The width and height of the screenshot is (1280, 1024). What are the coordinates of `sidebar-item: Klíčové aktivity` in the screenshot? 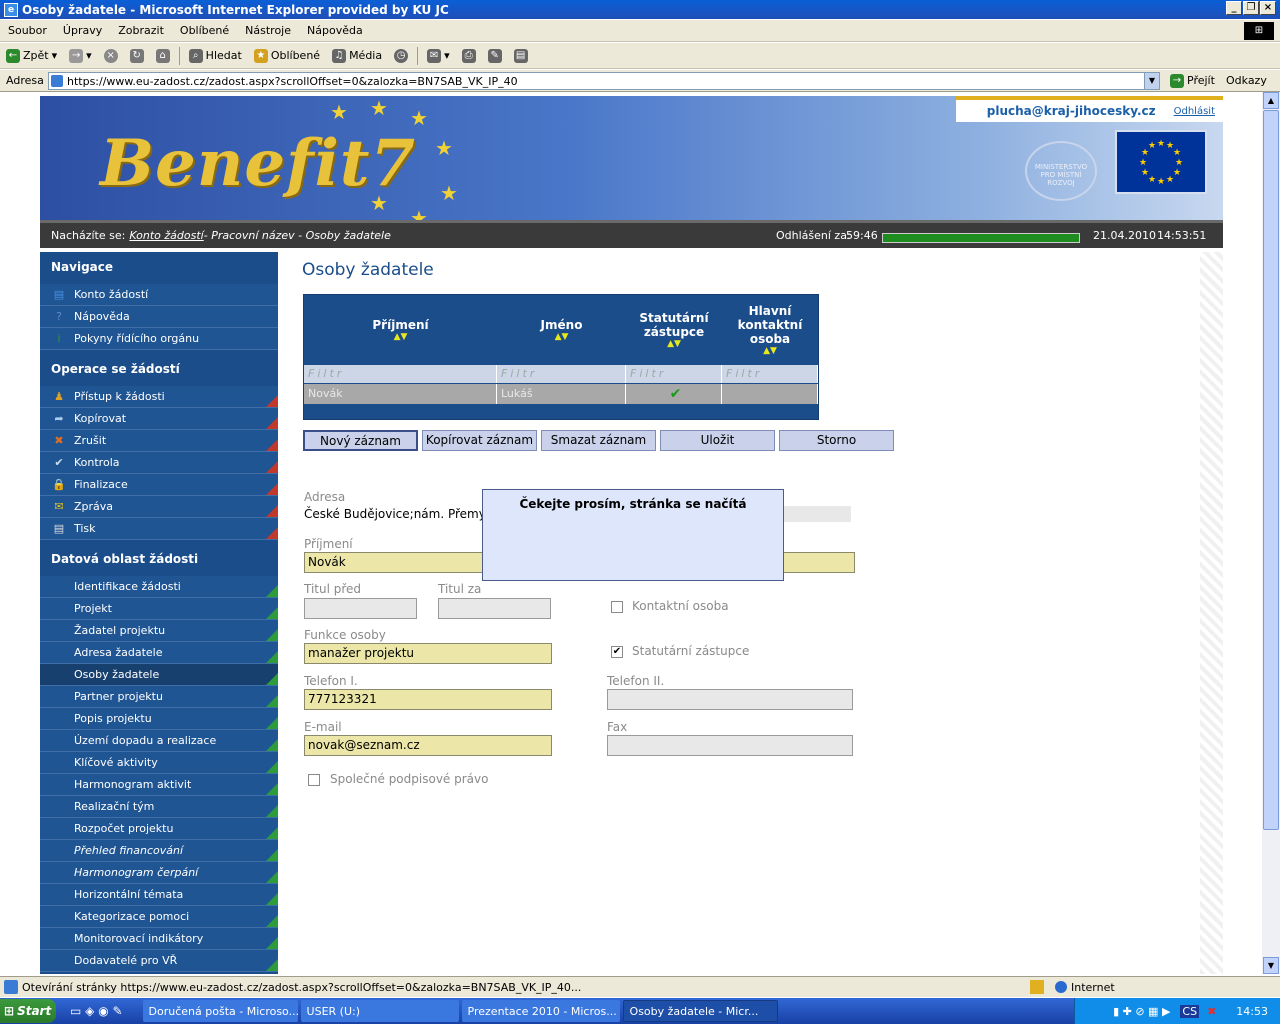 It's located at (159, 763).